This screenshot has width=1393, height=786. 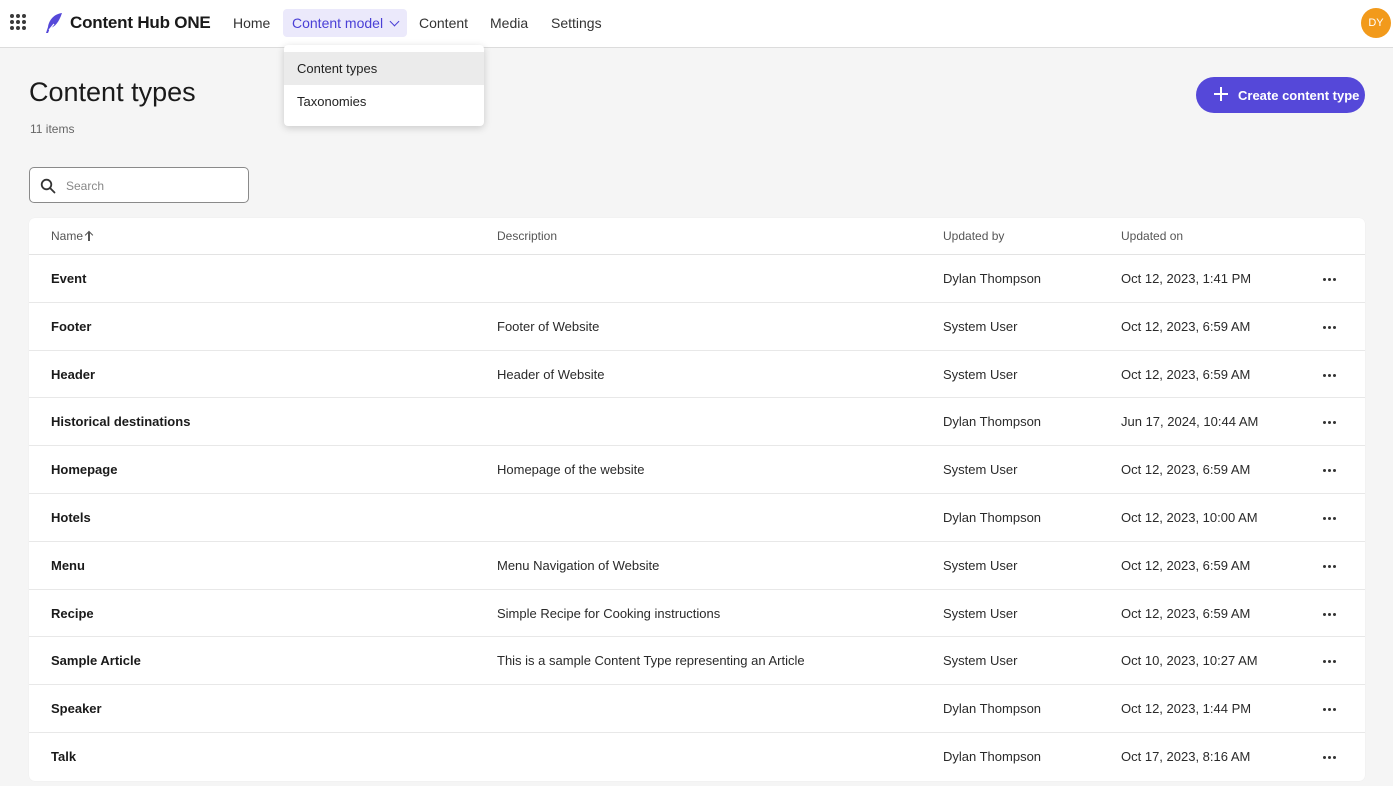 I want to click on items-count: 11 items, so click(x=52, y=129).